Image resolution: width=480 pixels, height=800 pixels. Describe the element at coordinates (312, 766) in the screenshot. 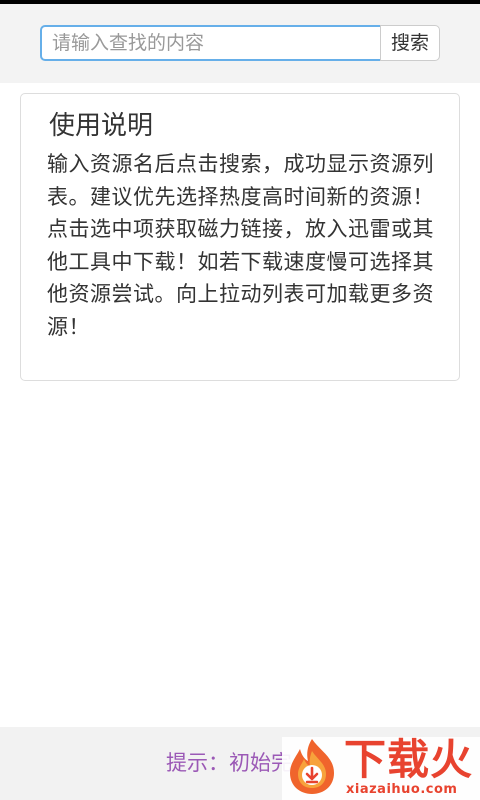

I see `flame-download-icon` at that location.